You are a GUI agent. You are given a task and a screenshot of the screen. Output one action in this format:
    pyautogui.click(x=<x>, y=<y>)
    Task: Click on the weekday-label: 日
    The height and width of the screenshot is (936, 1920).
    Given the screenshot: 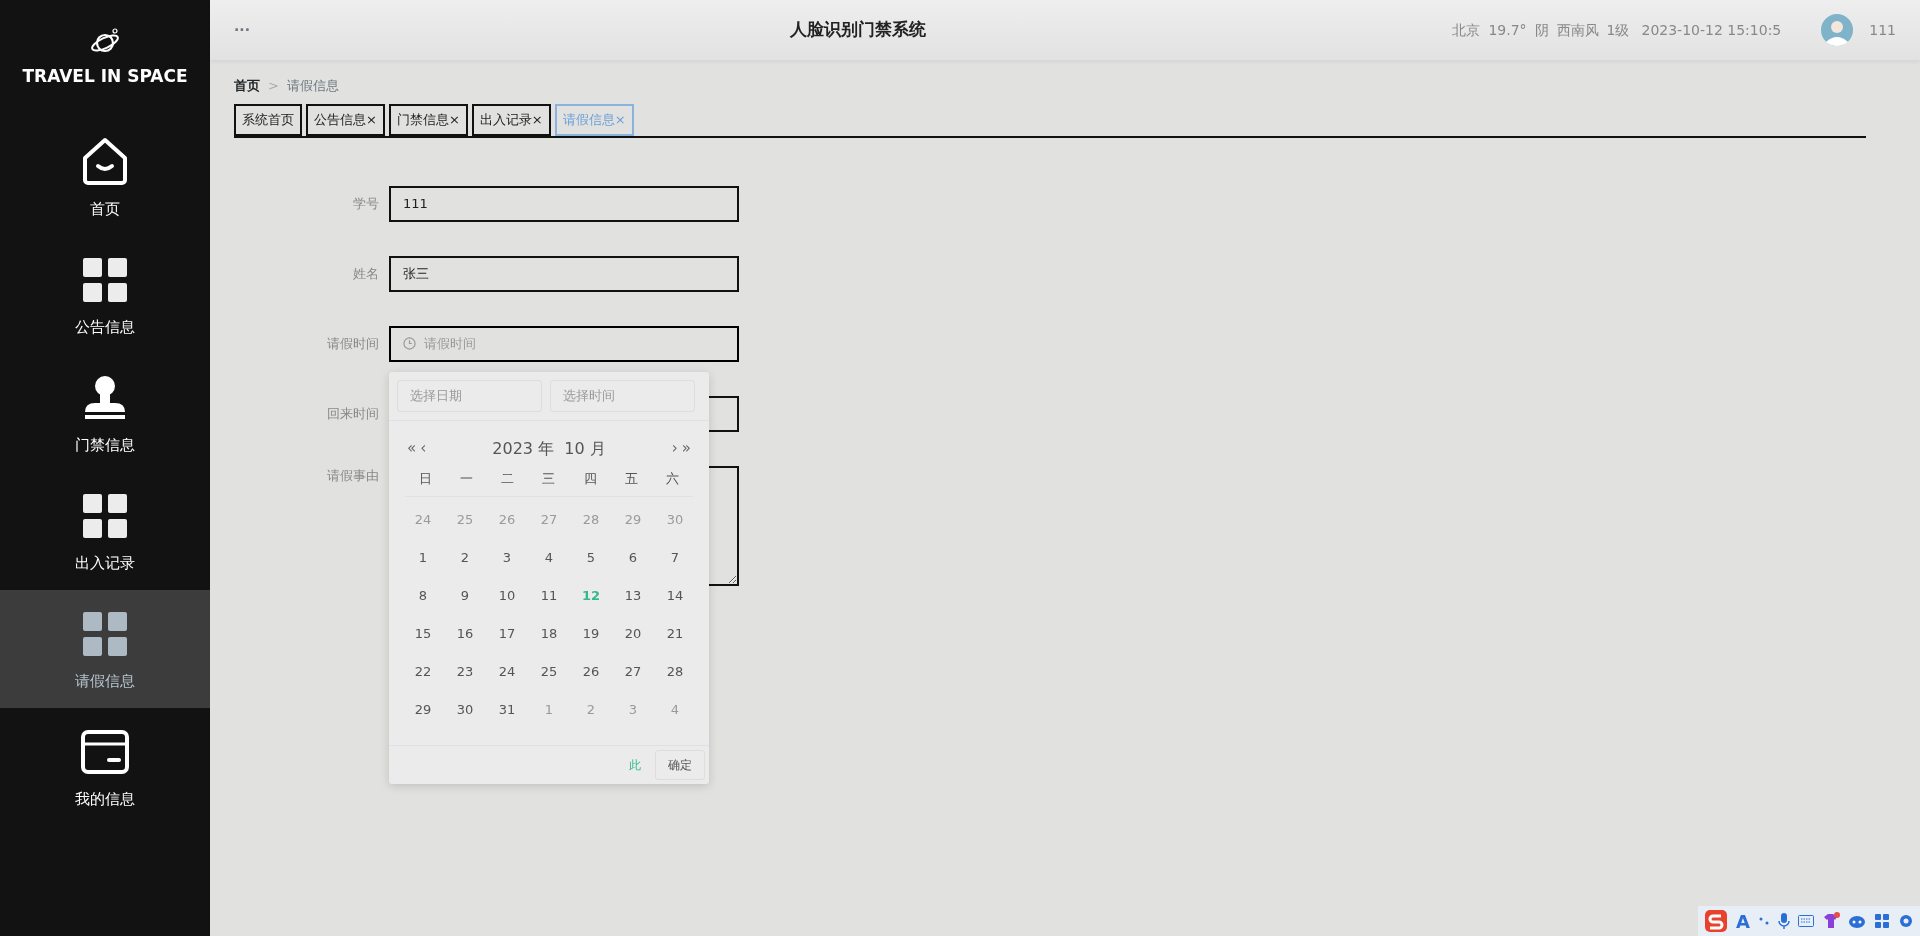 What is the action you would take?
    pyautogui.click(x=426, y=478)
    